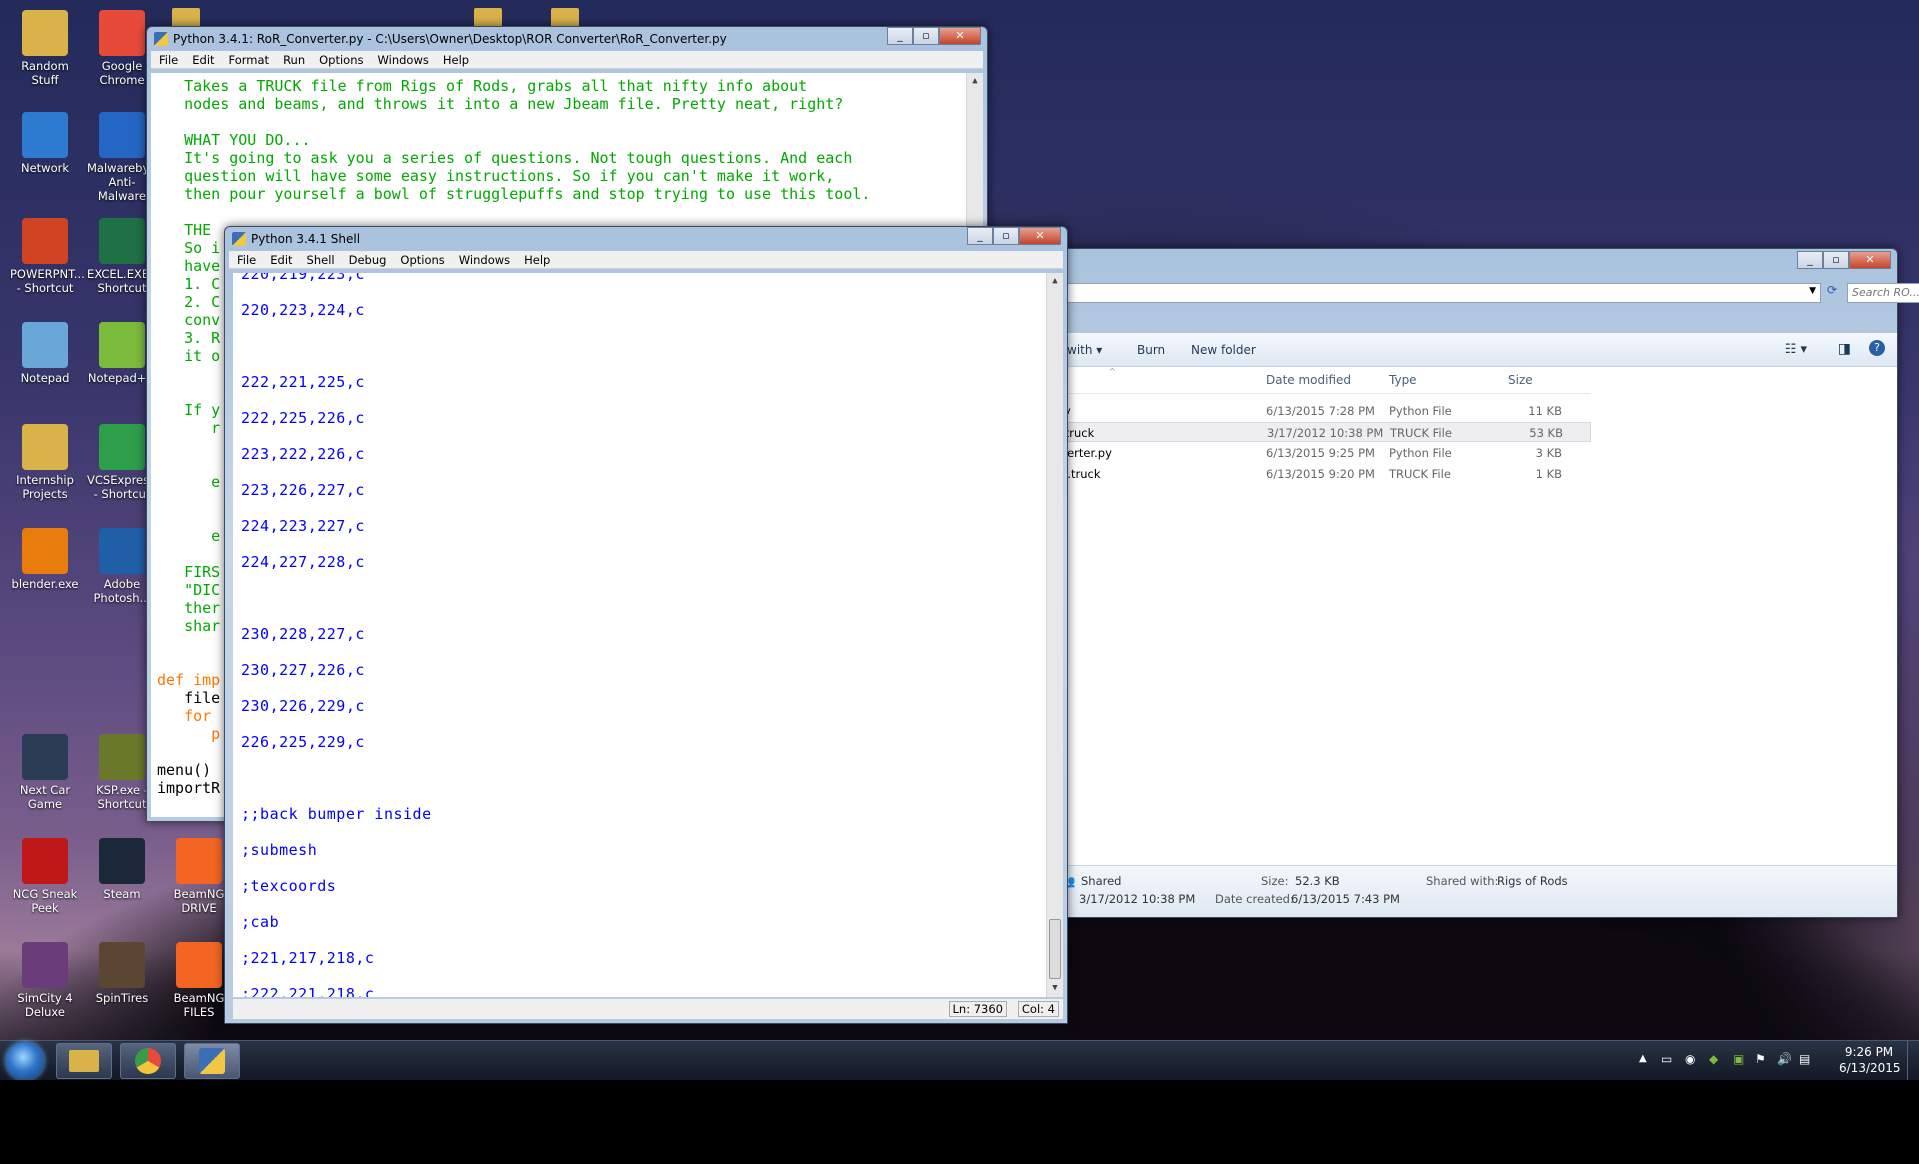 The width and height of the screenshot is (1919, 1164). What do you see at coordinates (45, 772) in the screenshot?
I see `desktop-icon: Next Car Game` at bounding box center [45, 772].